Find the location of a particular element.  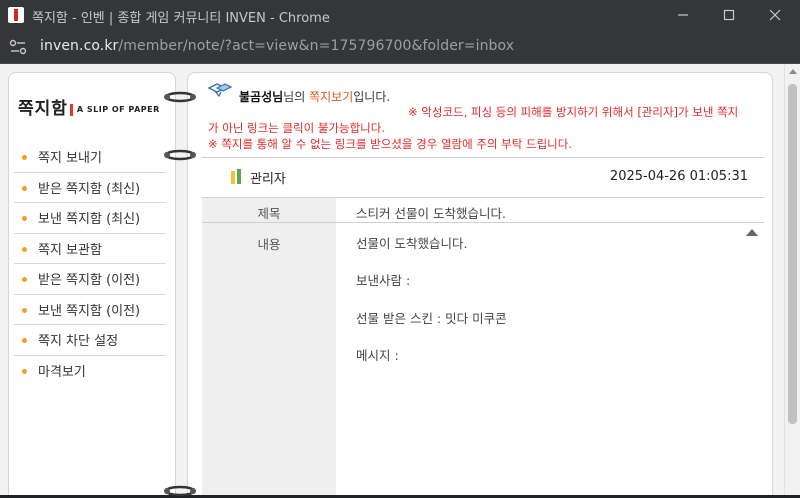

page-scrollbar is located at coordinates (792, 279).